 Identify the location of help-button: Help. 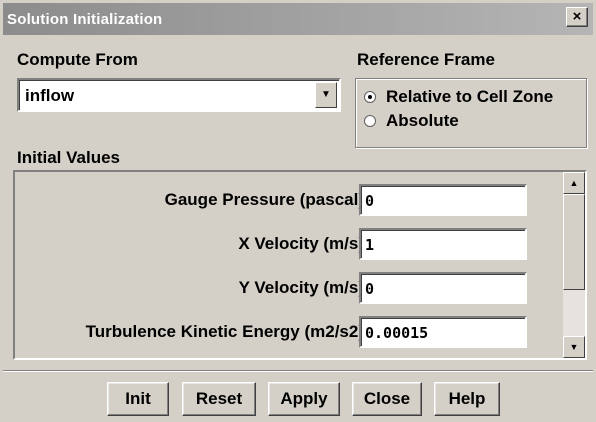
(467, 399).